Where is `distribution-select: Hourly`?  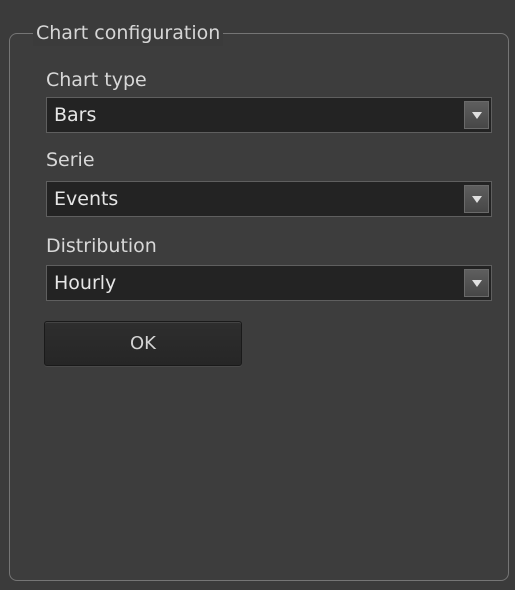 distribution-select: Hourly is located at coordinates (269, 283).